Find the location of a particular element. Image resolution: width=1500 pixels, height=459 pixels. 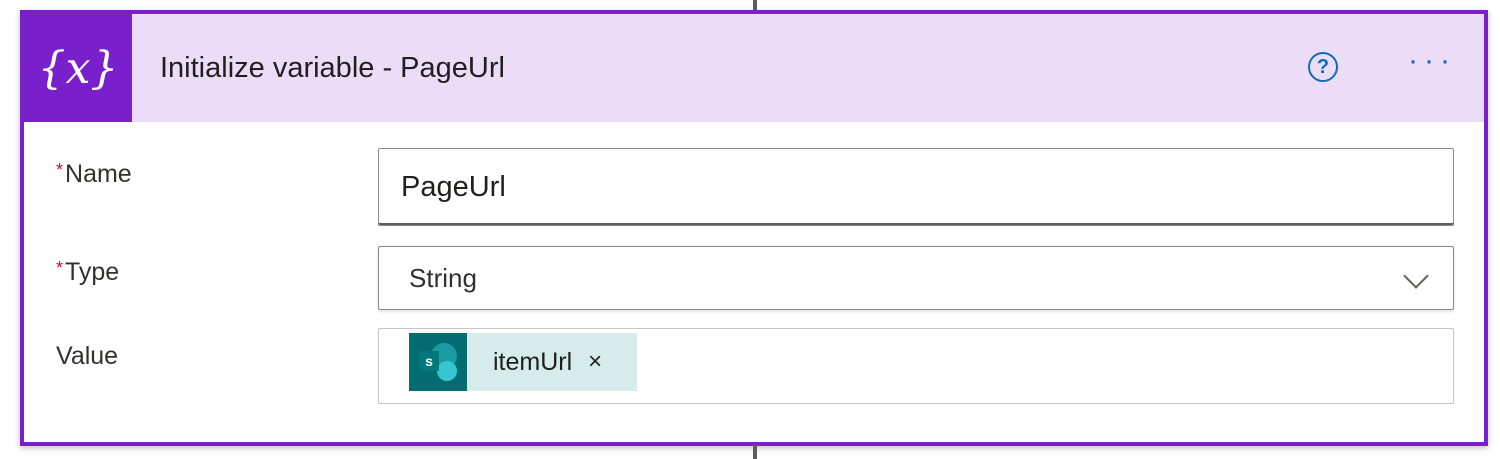

chevron-down-icon is located at coordinates (1416, 276).